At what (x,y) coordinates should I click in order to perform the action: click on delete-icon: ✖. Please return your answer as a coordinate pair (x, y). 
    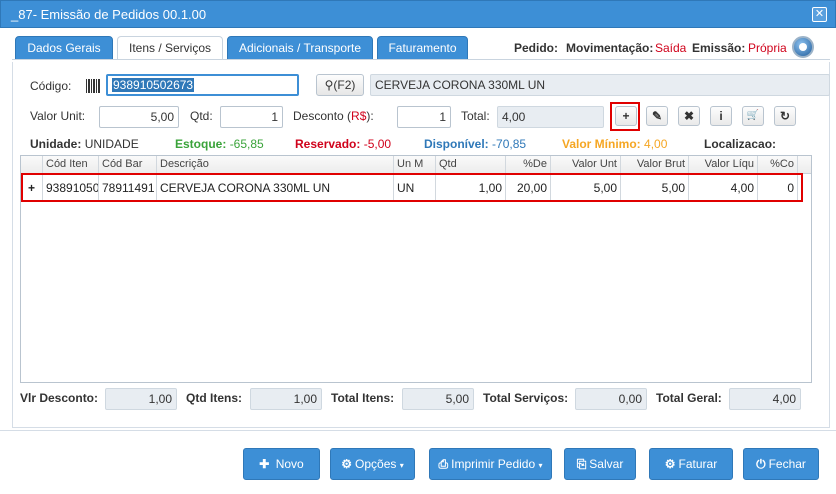
    Looking at the image, I should click on (689, 116).